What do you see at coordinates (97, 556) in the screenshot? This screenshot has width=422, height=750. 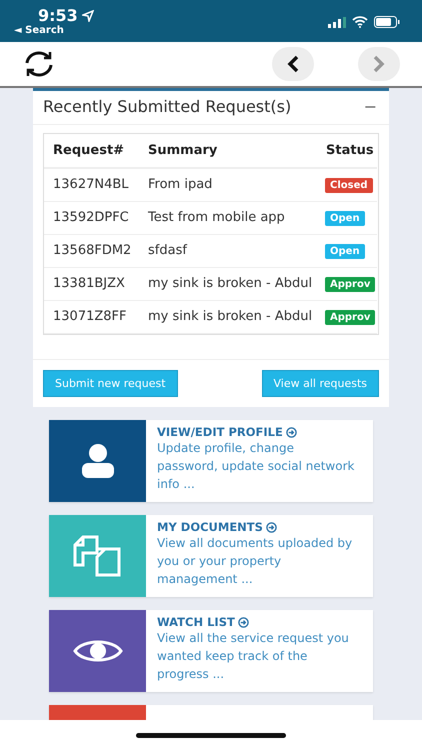 I see `documents-icon` at bounding box center [97, 556].